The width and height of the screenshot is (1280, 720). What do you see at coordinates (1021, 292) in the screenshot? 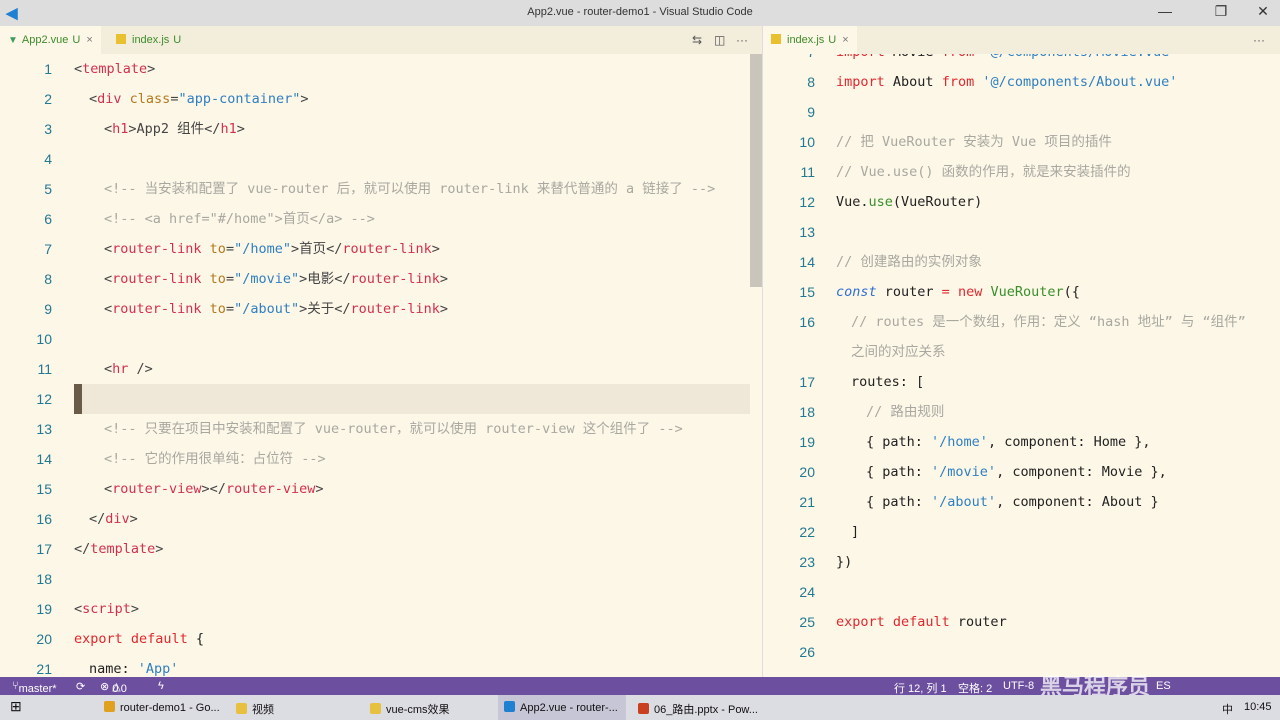
I see `code-line: 15 const router = new VueRouter({` at bounding box center [1021, 292].